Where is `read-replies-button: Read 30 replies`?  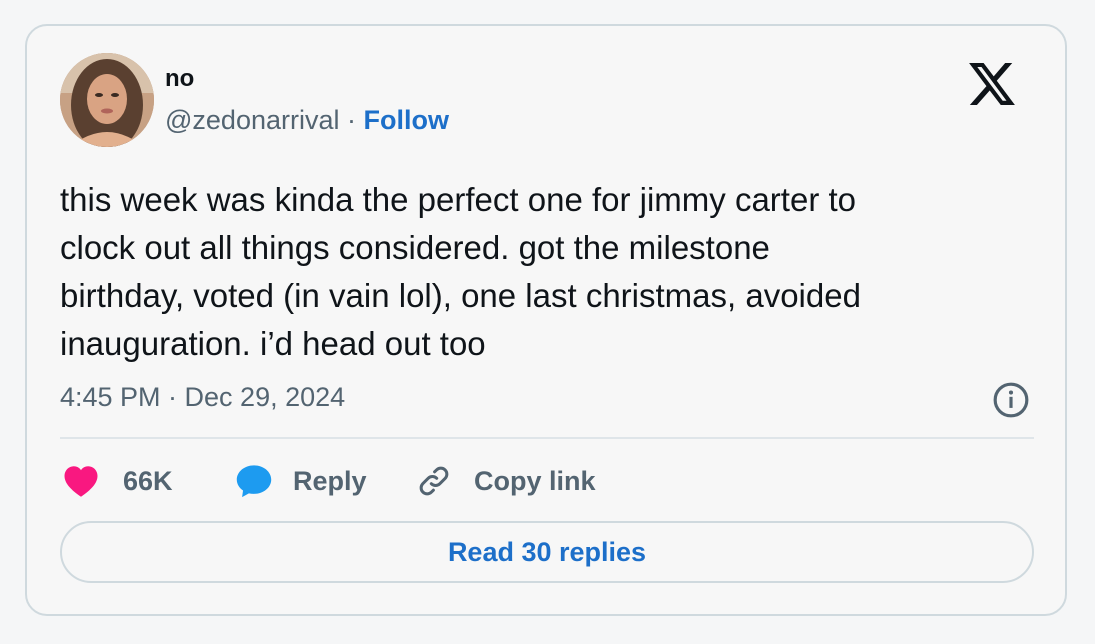
read-replies-button: Read 30 replies is located at coordinates (547, 552).